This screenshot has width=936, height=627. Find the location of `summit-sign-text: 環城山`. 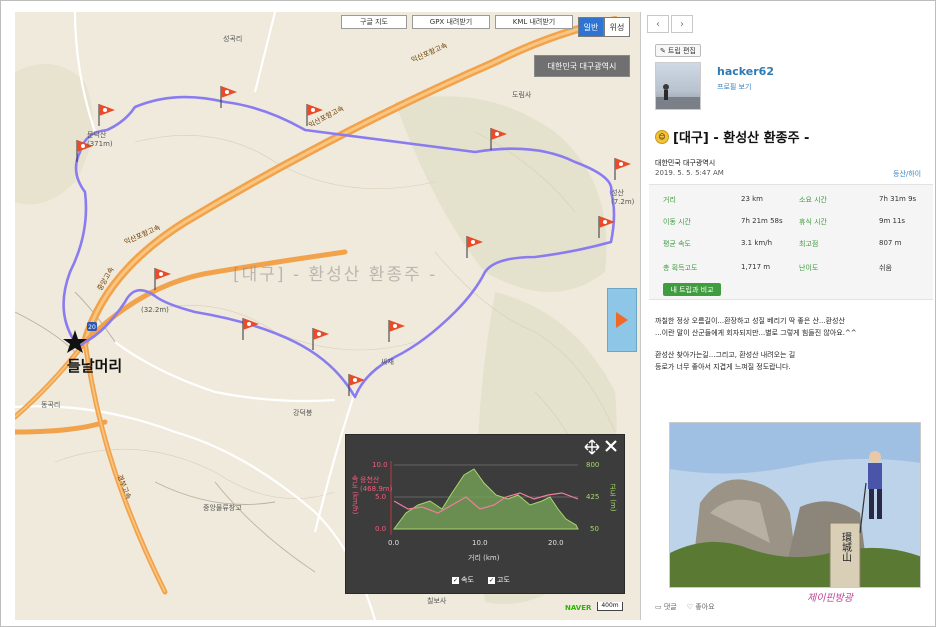

summit-sign-text: 環城山 is located at coordinates (846, 547).